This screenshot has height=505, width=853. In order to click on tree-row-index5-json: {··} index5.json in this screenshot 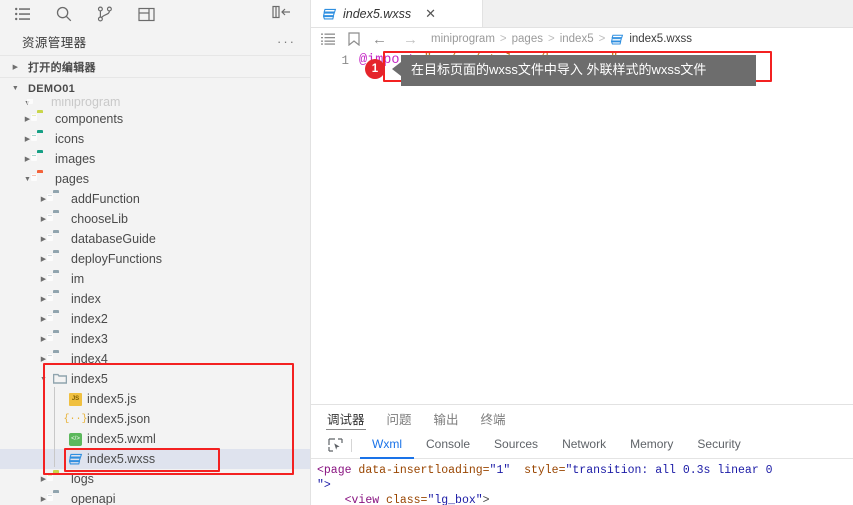, I will do `click(155, 419)`.